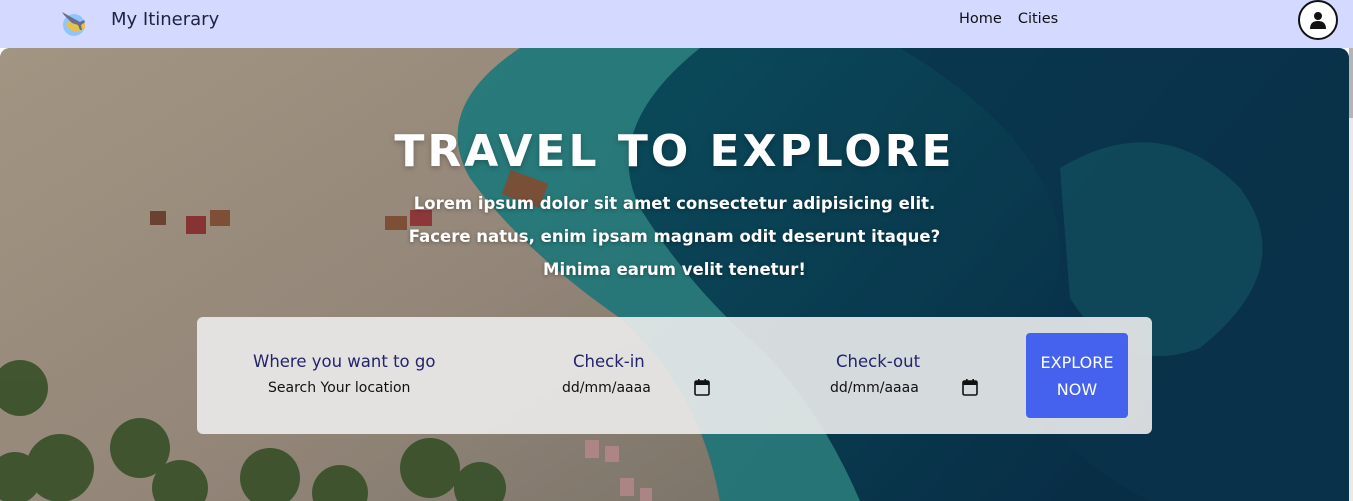 The height and width of the screenshot is (501, 1353). I want to click on nav-home-link: Home, so click(980, 19).